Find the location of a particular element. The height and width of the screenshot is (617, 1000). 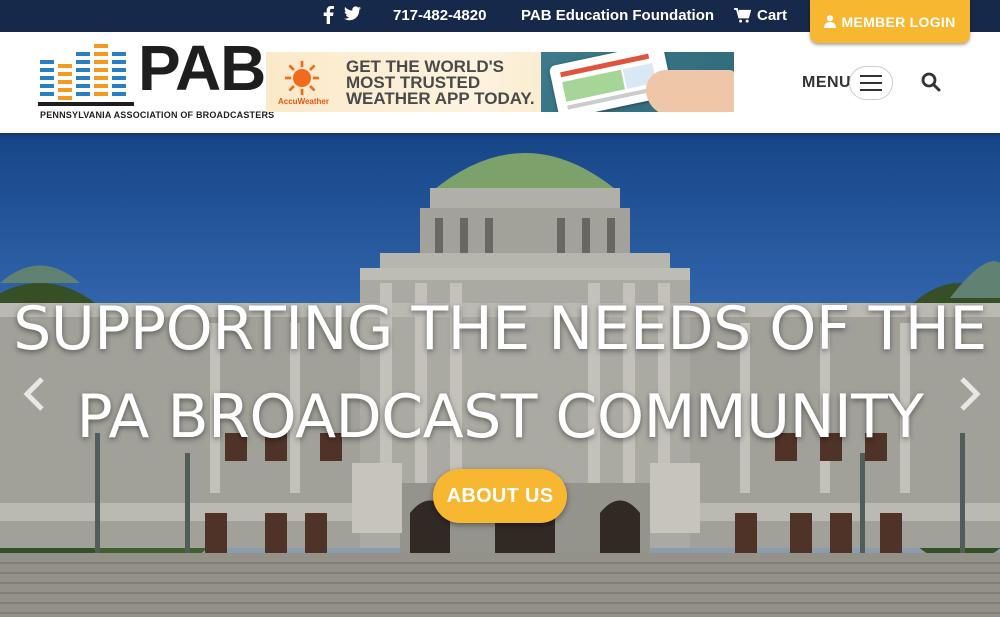

education-foundation-link: PAB Education Foundation is located at coordinates (617, 15).